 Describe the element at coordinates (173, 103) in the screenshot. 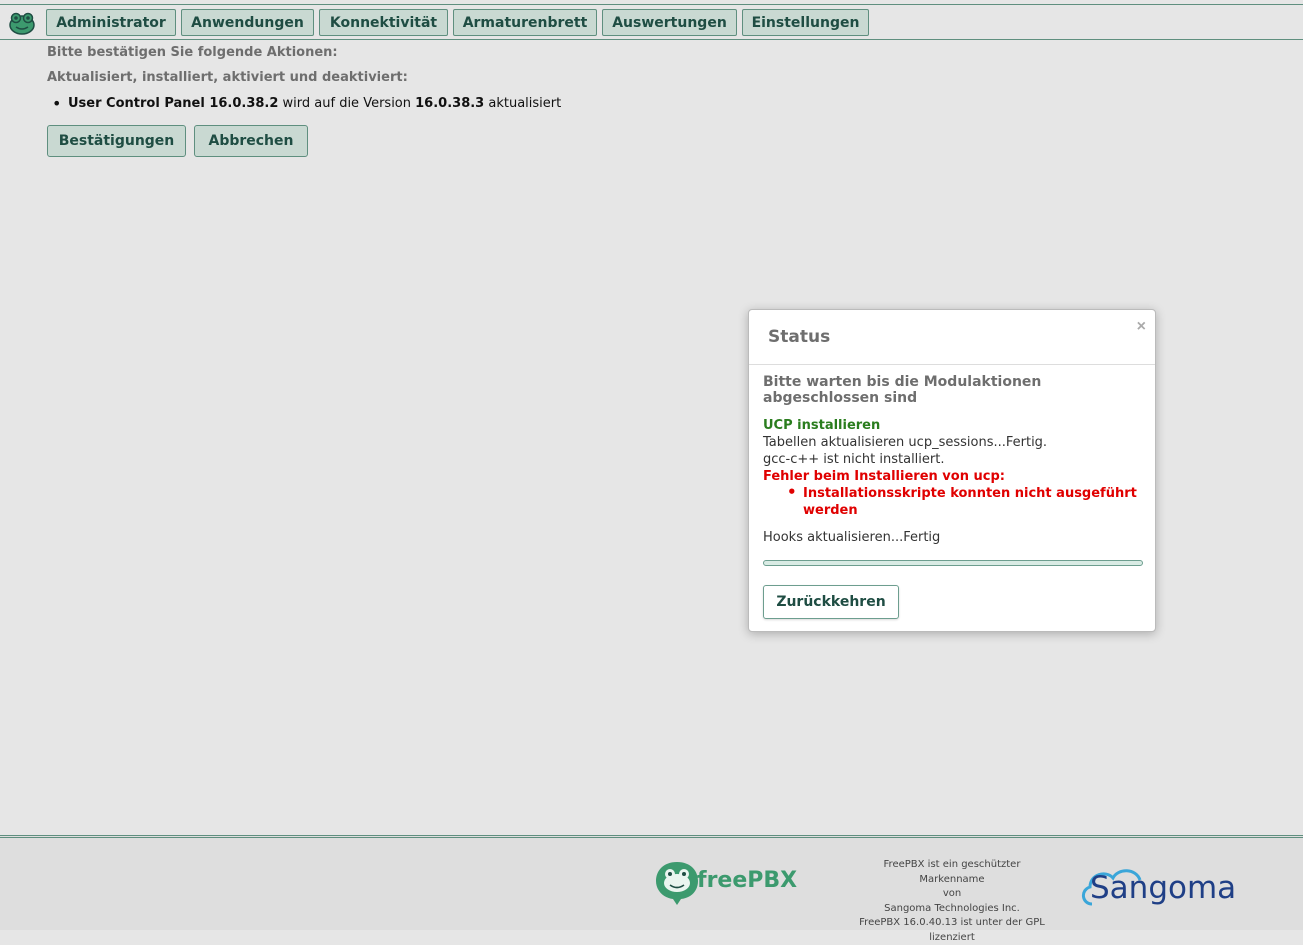

I see `module-name: User Control Panel 16.0.38.2` at that location.